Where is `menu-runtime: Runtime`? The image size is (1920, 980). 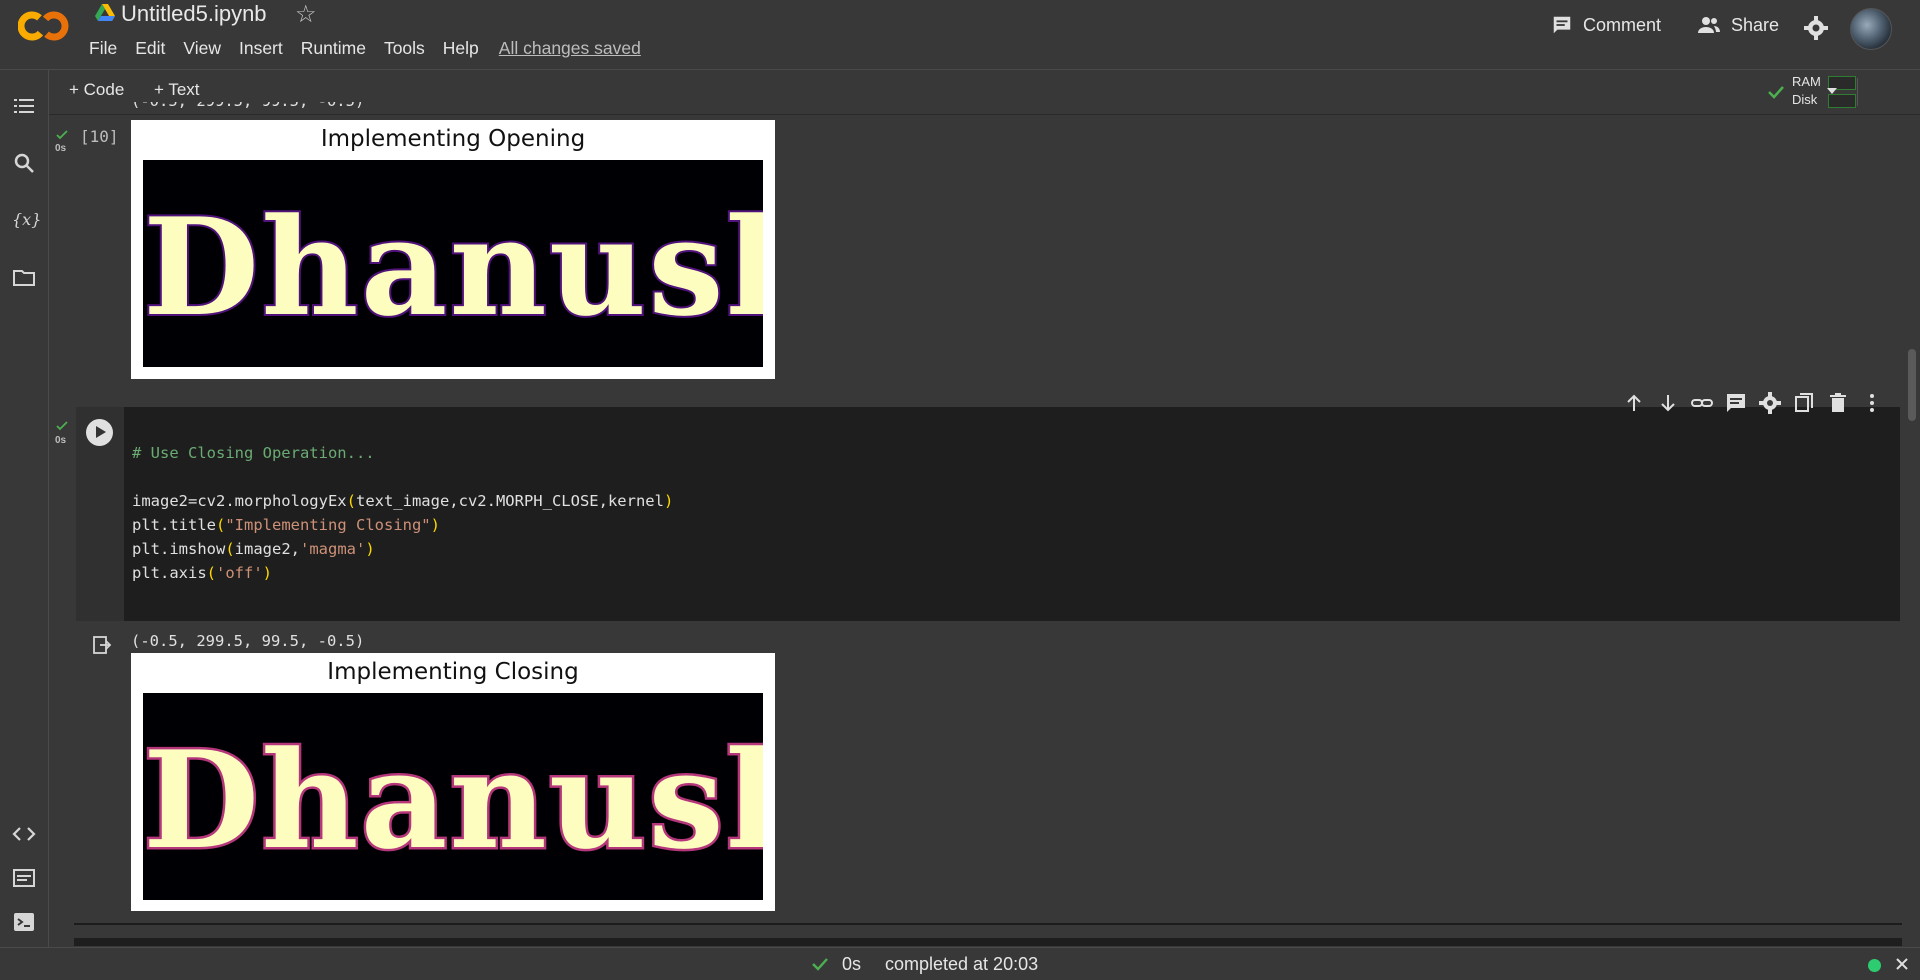
menu-runtime: Runtime is located at coordinates (333, 48).